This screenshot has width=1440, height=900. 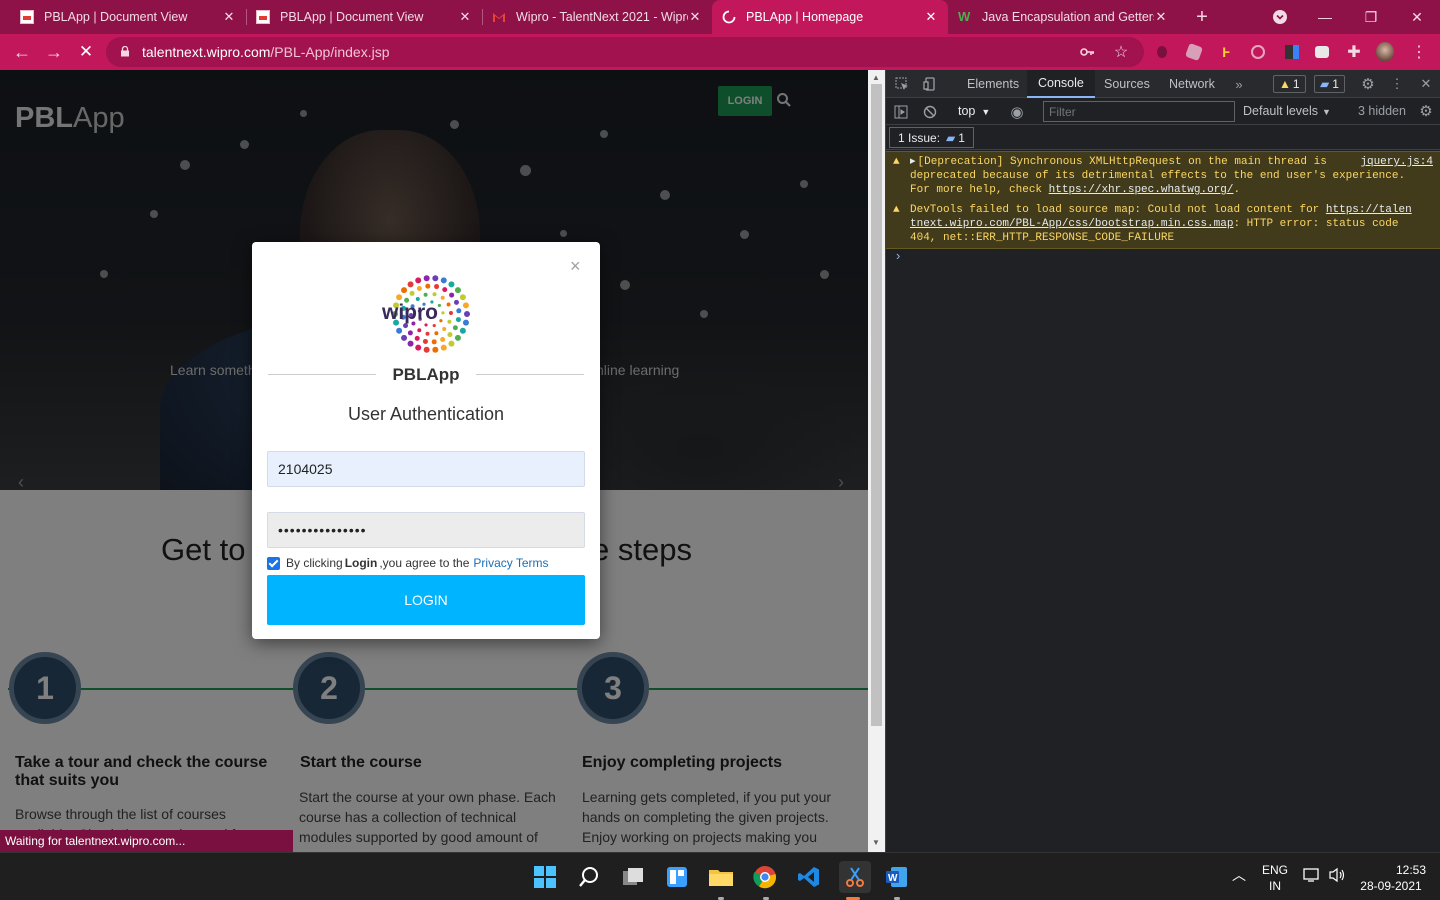 I want to click on network-icon, so click(x=1312, y=877).